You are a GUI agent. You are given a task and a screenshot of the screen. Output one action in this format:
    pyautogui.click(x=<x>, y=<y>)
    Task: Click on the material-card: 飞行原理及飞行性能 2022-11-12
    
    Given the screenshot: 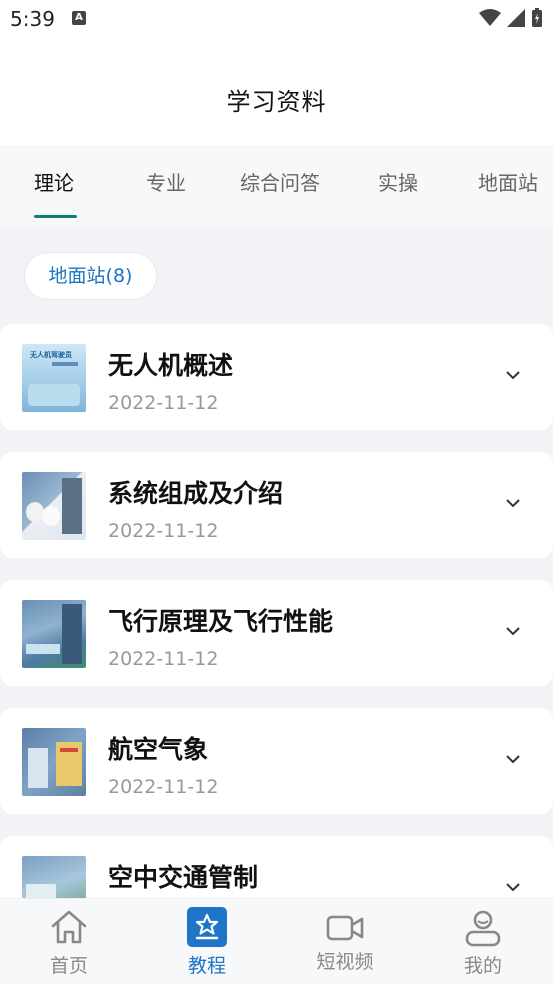 What is the action you would take?
    pyautogui.click(x=276, y=633)
    